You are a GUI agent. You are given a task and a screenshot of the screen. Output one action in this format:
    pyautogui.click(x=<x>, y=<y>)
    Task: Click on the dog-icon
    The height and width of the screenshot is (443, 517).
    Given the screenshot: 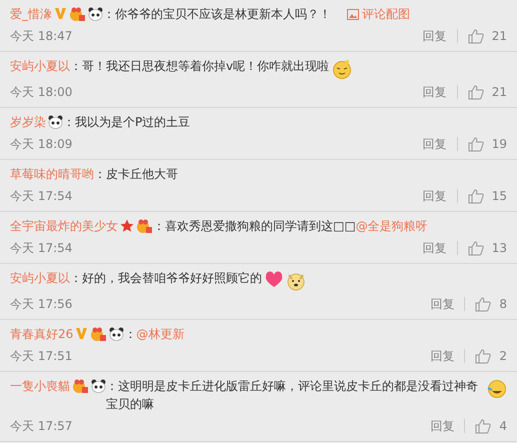 What is the action you would take?
    pyautogui.click(x=296, y=281)
    